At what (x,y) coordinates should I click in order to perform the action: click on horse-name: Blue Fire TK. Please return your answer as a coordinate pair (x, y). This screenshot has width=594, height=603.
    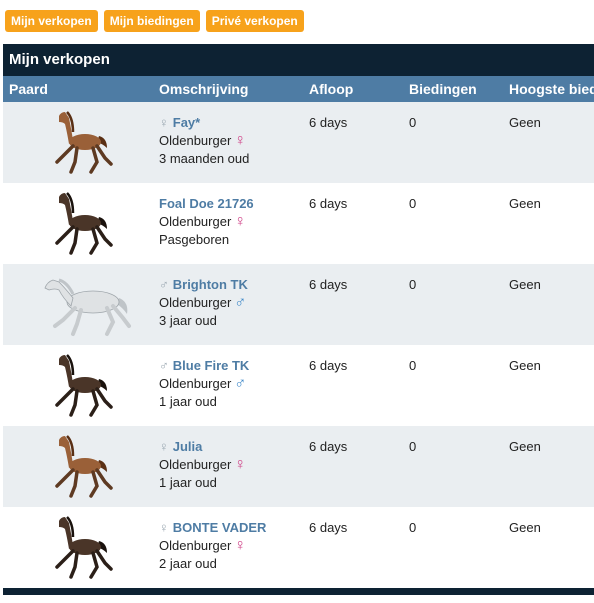
    Looking at the image, I should click on (211, 365).